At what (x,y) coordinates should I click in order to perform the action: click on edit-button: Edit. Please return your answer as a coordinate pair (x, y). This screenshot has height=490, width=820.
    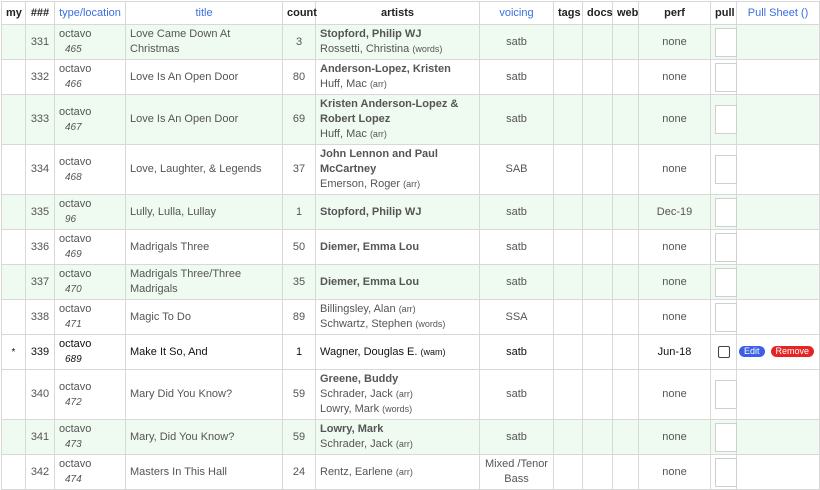
    Looking at the image, I should click on (752, 352).